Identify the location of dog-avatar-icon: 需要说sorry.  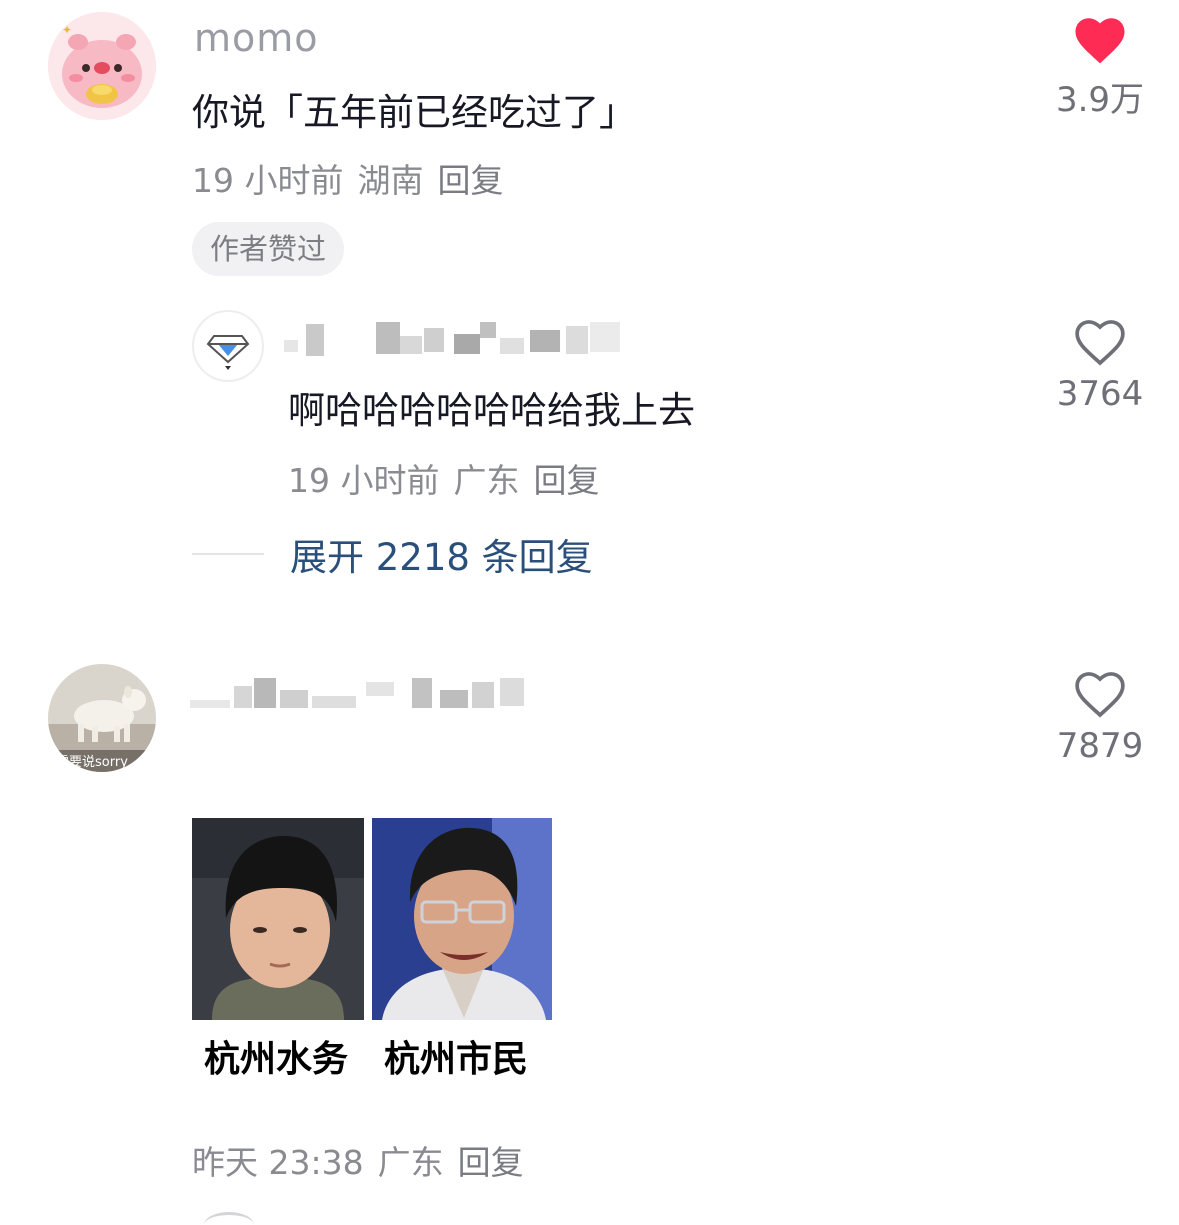
(102, 718).